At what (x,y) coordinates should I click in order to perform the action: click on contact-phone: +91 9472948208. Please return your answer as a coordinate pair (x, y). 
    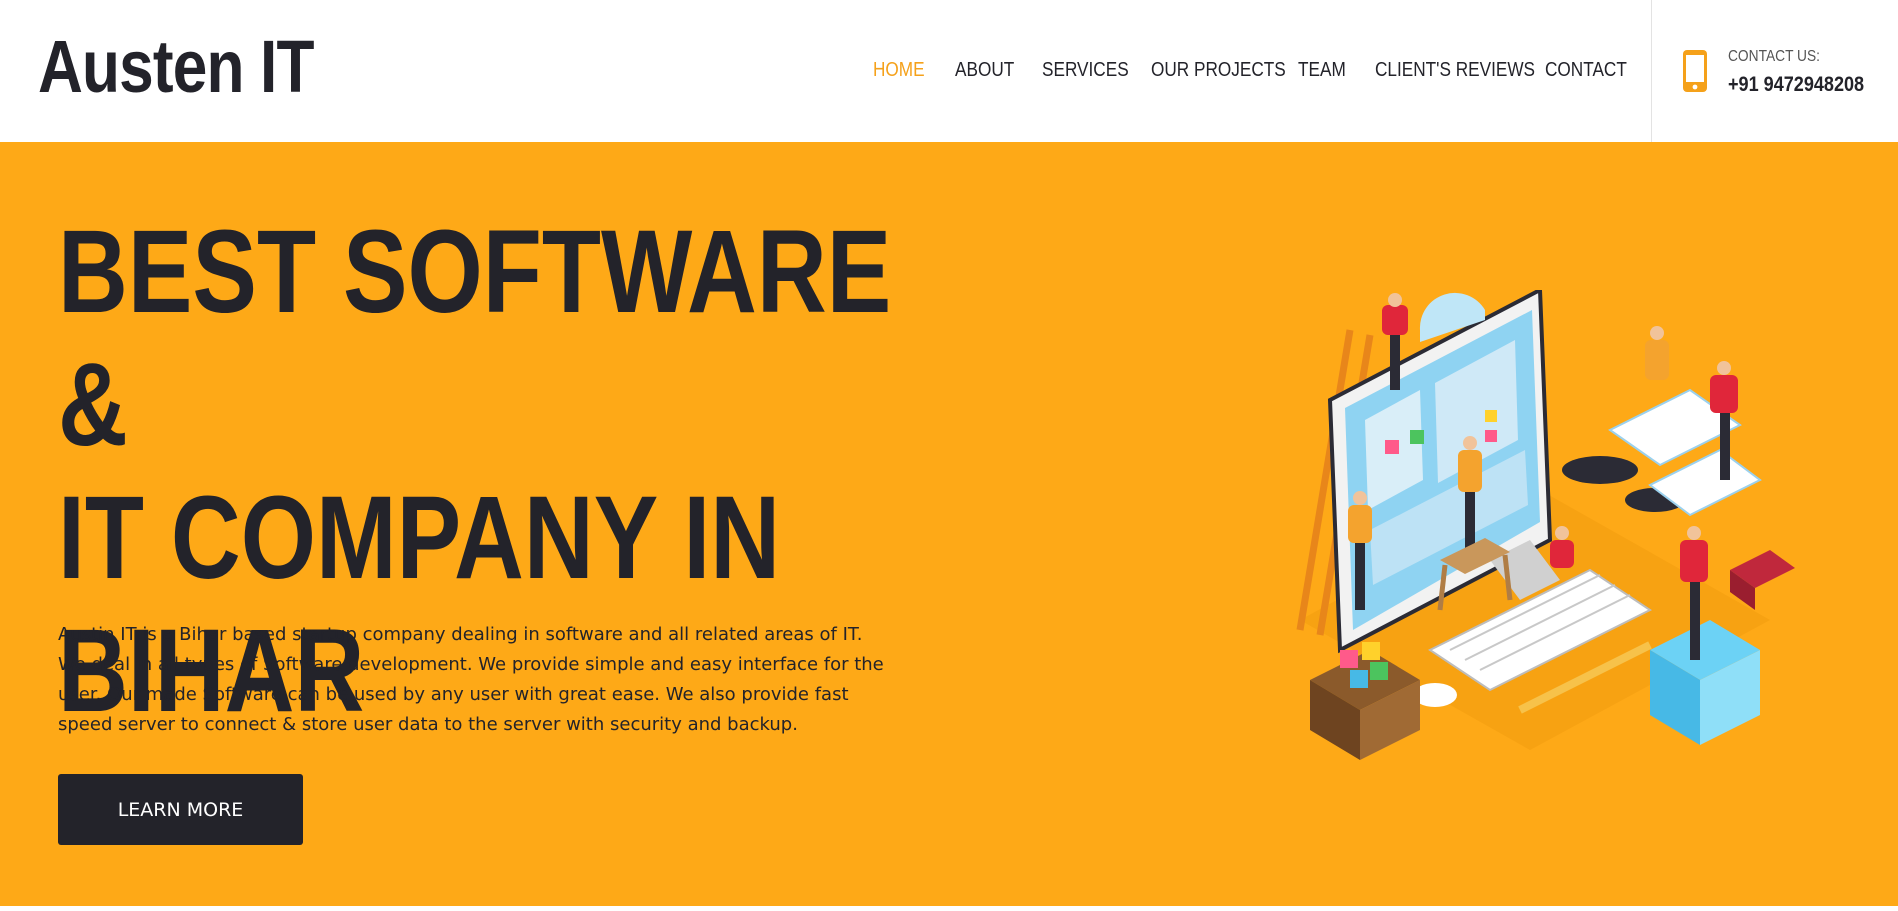
    Looking at the image, I should click on (1796, 85).